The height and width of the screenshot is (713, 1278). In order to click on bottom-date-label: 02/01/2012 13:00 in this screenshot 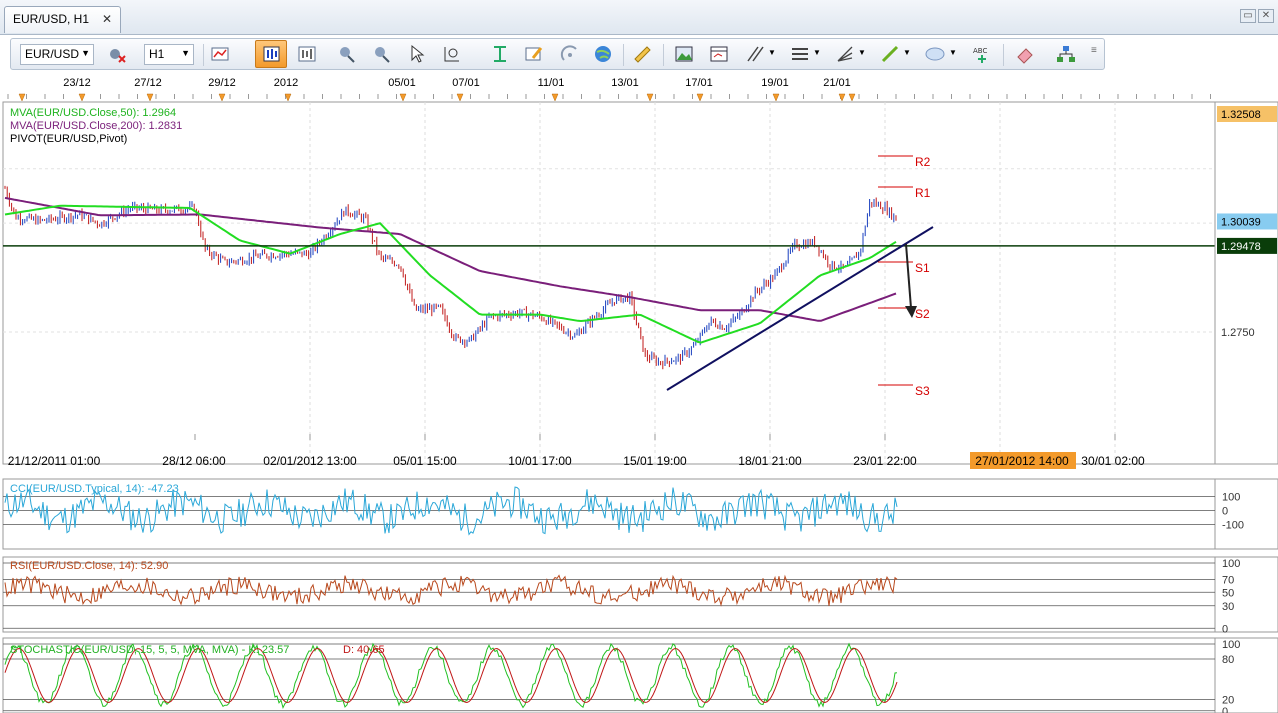, I will do `click(310, 461)`.